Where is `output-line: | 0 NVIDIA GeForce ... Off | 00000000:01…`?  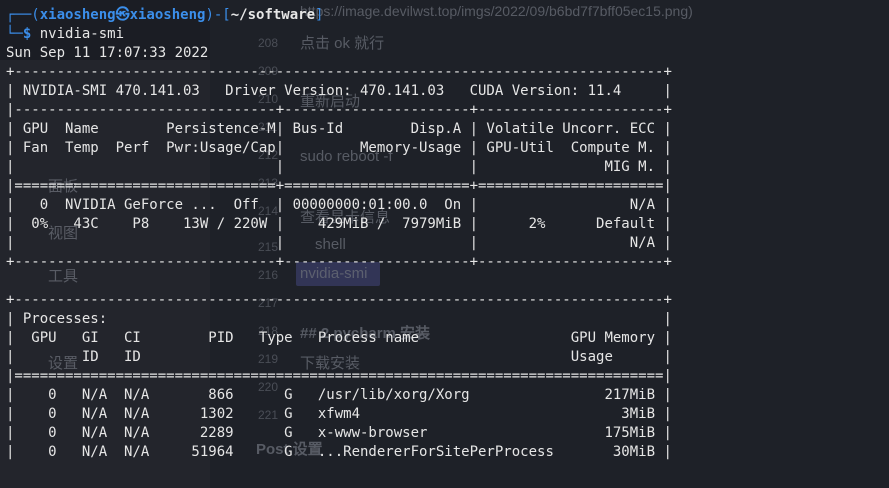 output-line: | 0 NVIDIA GeForce ... Off | 00000000:01… is located at coordinates (339, 205).